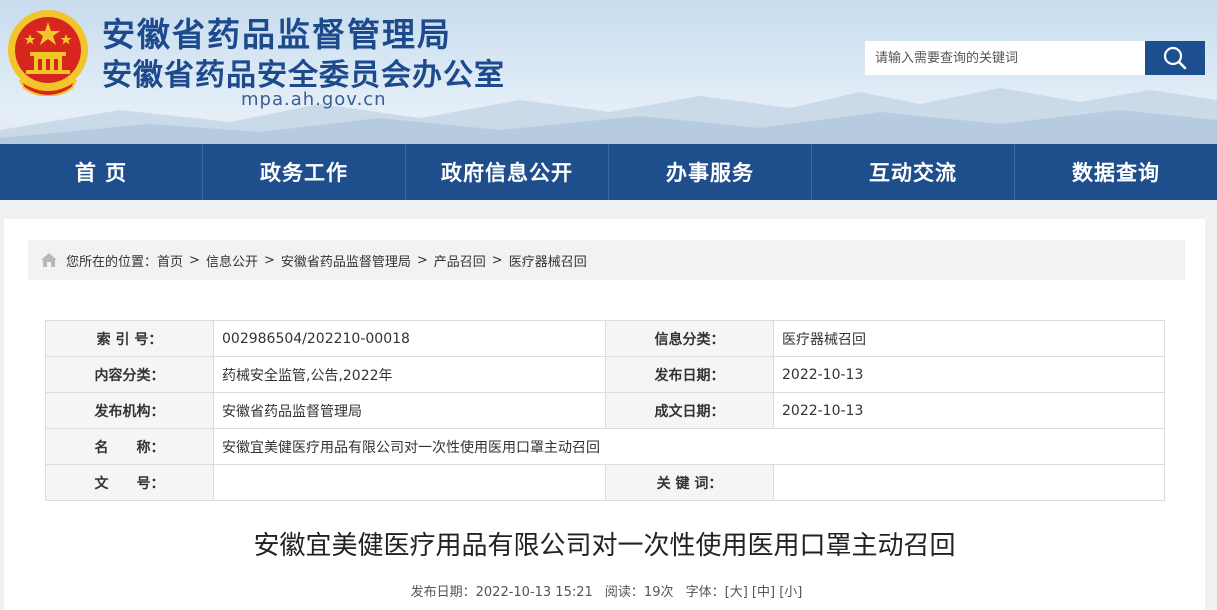 The width and height of the screenshot is (1217, 610). I want to click on article-publish-date: 发布日期：2022-10-13 15:21, so click(501, 592).